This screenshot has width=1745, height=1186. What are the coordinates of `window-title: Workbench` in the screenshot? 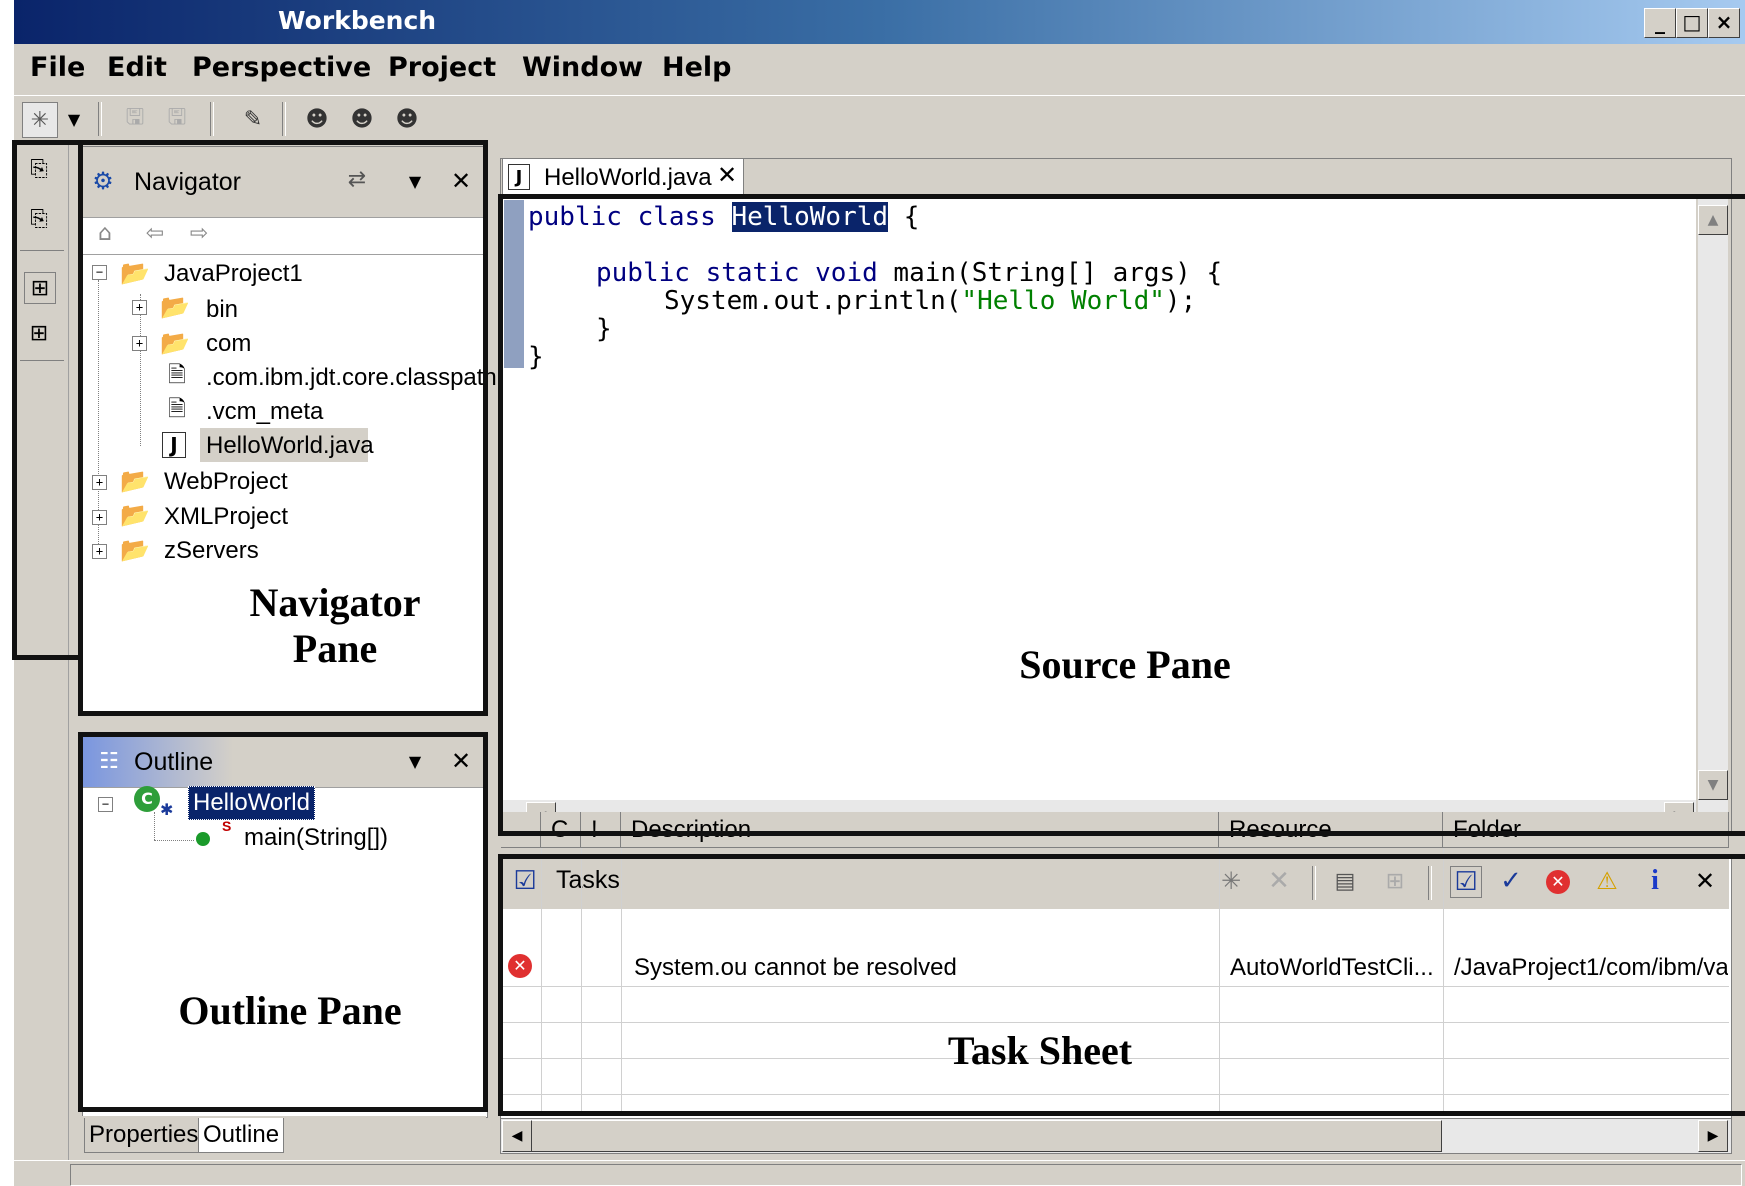 It's located at (357, 20).